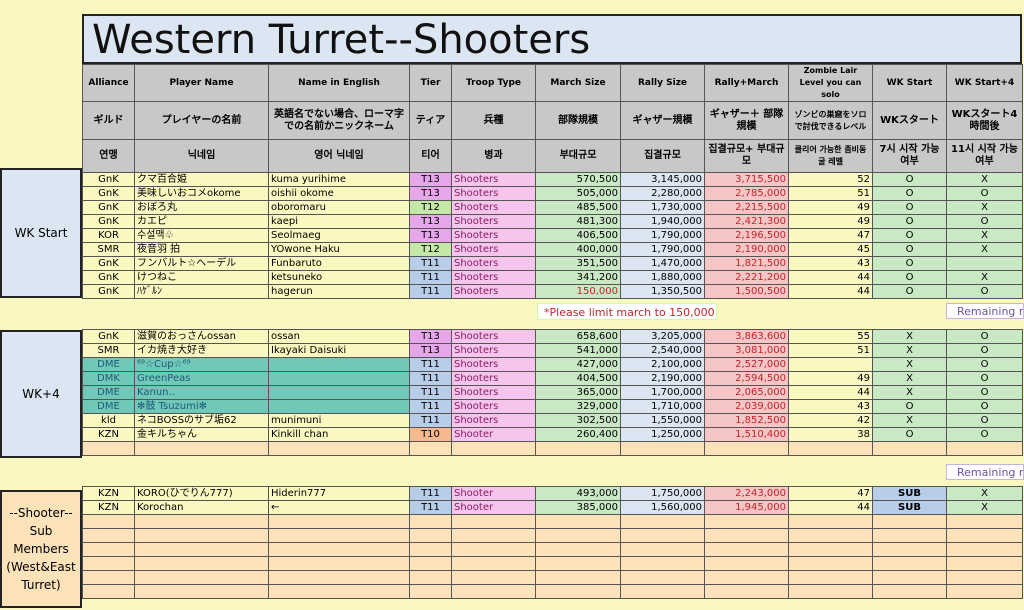 This screenshot has height=610, width=1024. I want to click on cell-player-name: けつねこ, so click(201, 277).